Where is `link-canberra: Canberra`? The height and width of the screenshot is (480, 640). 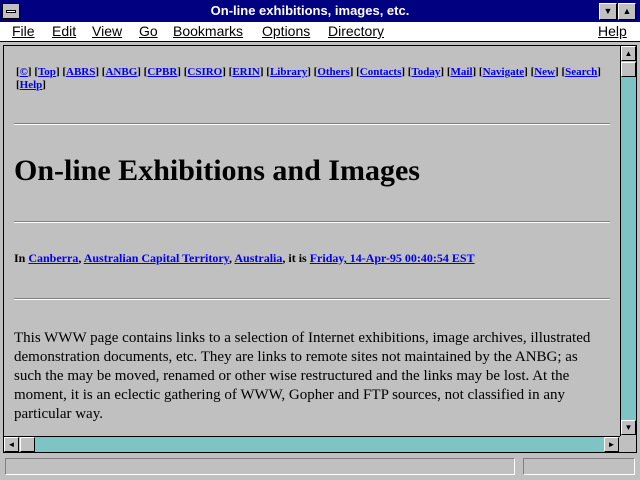 link-canberra: Canberra is located at coordinates (53, 258).